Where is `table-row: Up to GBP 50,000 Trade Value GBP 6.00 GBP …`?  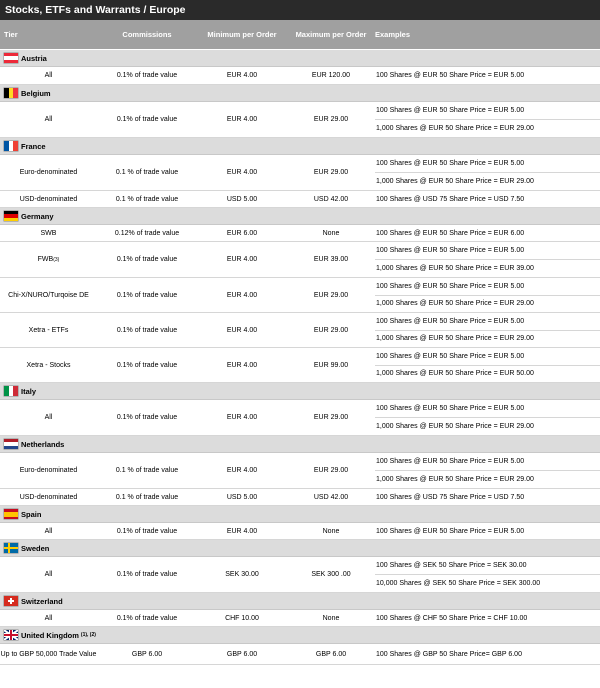
table-row: Up to GBP 50,000 Trade Value GBP 6.00 GBP … is located at coordinates (300, 654).